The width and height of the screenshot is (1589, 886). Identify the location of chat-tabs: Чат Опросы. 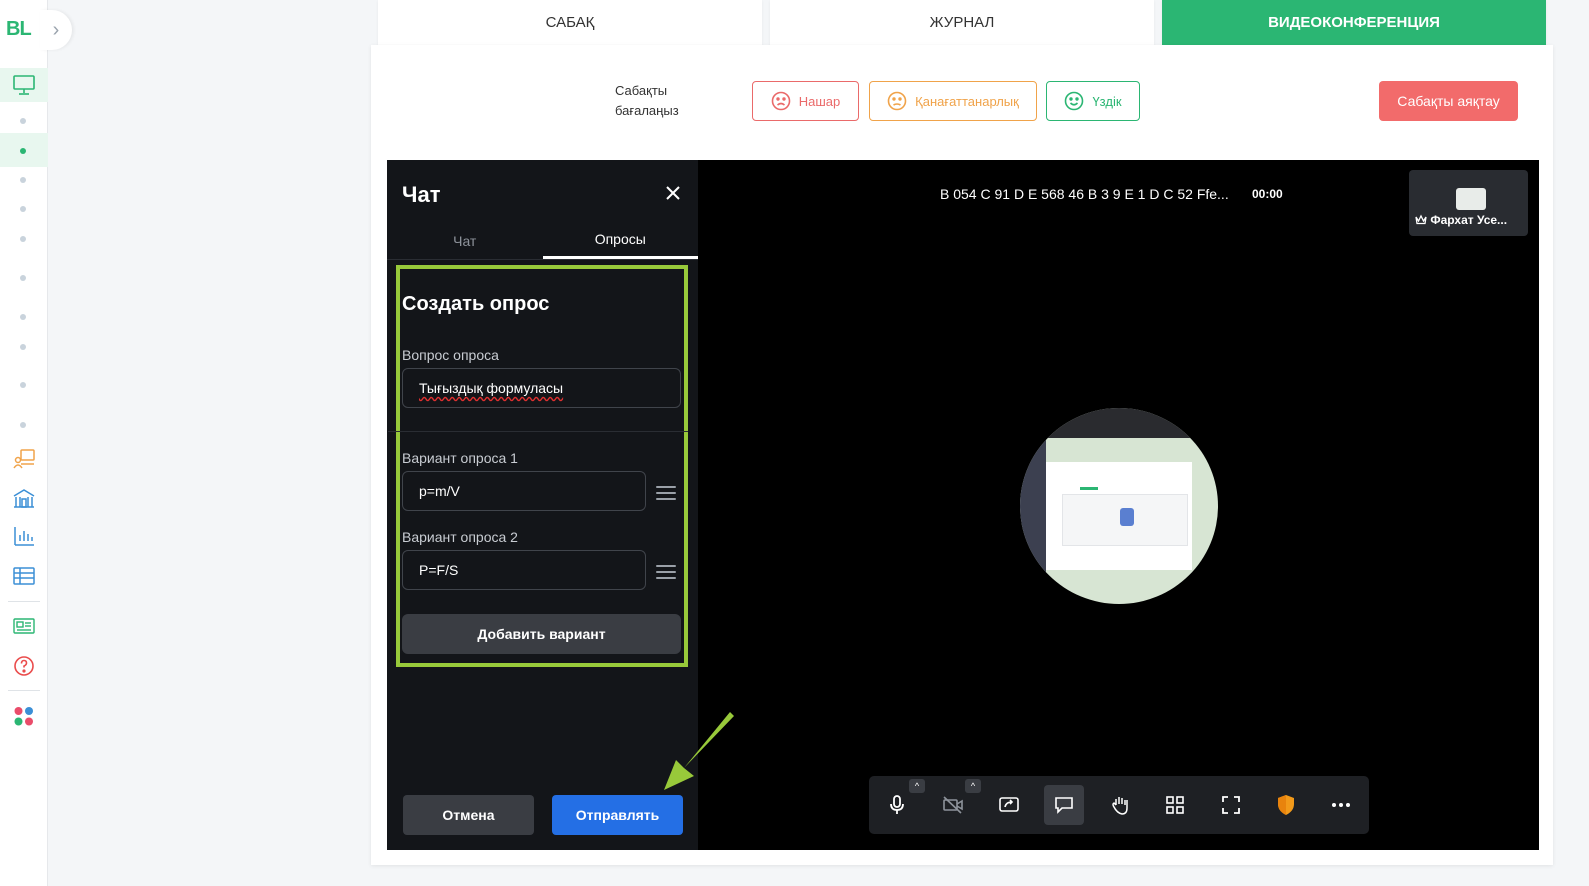
(542, 241).